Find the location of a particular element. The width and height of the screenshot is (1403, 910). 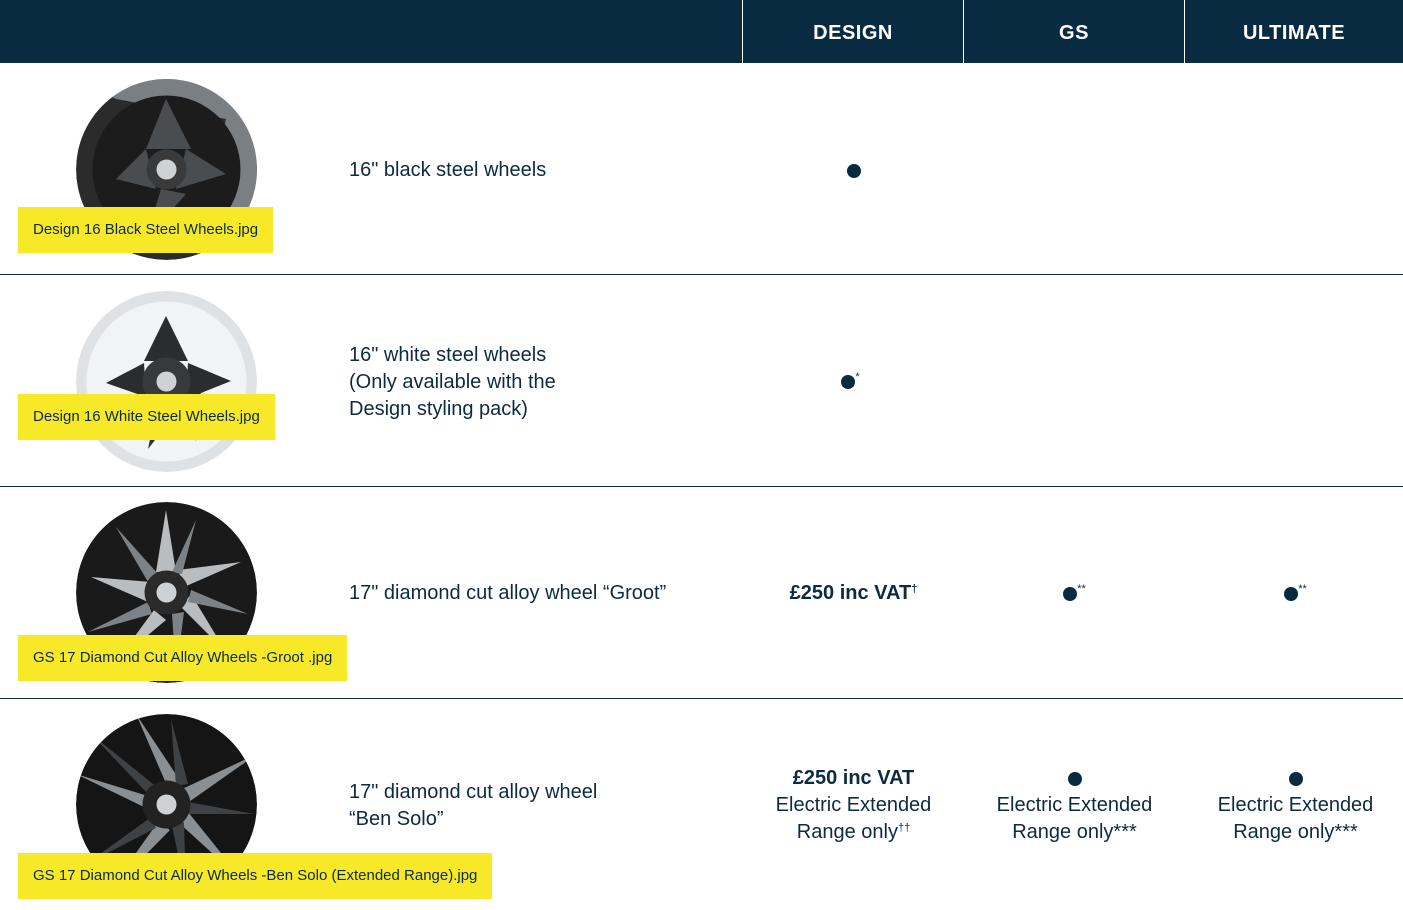

wheel-description: 16" black steel wheels is located at coordinates (448, 170).